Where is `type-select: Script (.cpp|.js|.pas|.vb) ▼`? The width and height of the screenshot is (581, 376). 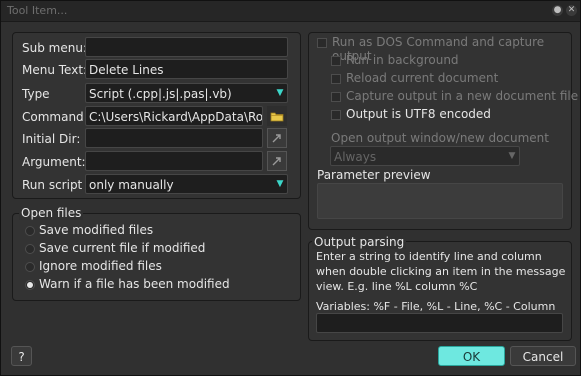
type-select: Script (.cpp|.js|.pas|.vb) ▼ is located at coordinates (186, 93).